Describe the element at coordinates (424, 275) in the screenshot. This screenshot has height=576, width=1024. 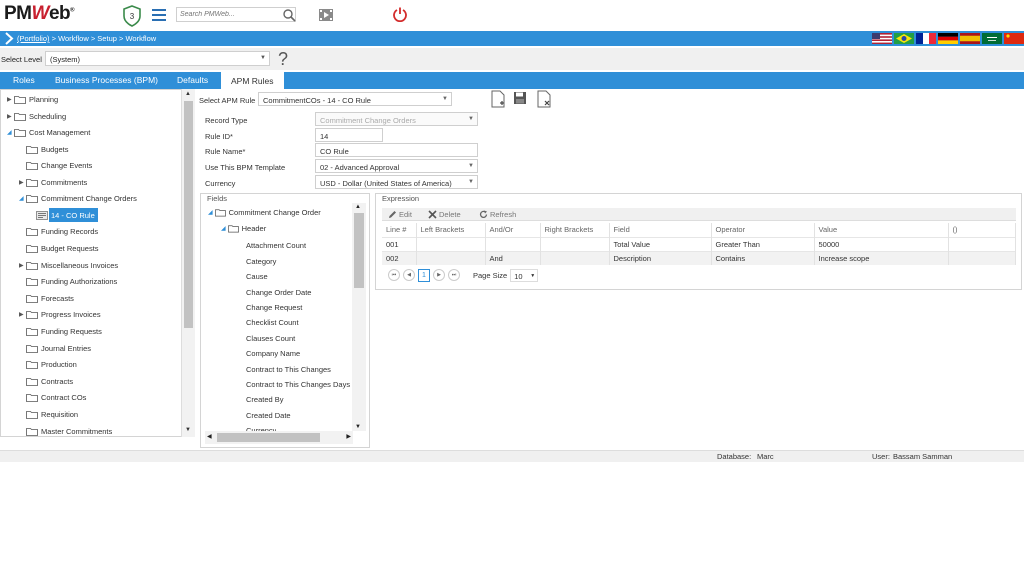
I see `current-page: 1` at that location.